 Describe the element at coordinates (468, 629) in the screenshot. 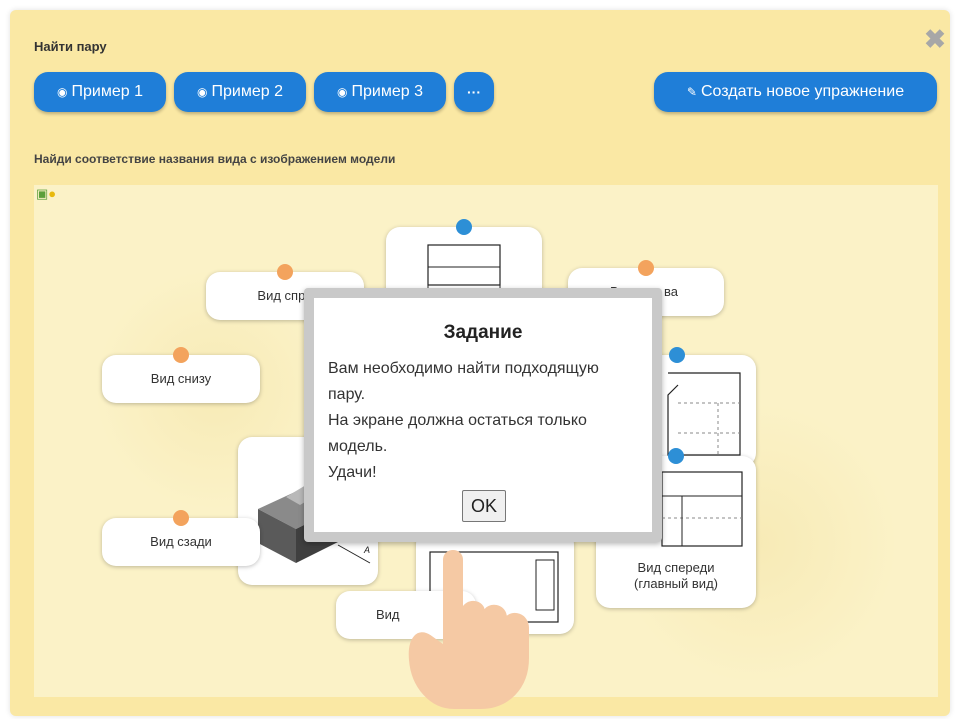

I see `hand-pointer-icon` at that location.